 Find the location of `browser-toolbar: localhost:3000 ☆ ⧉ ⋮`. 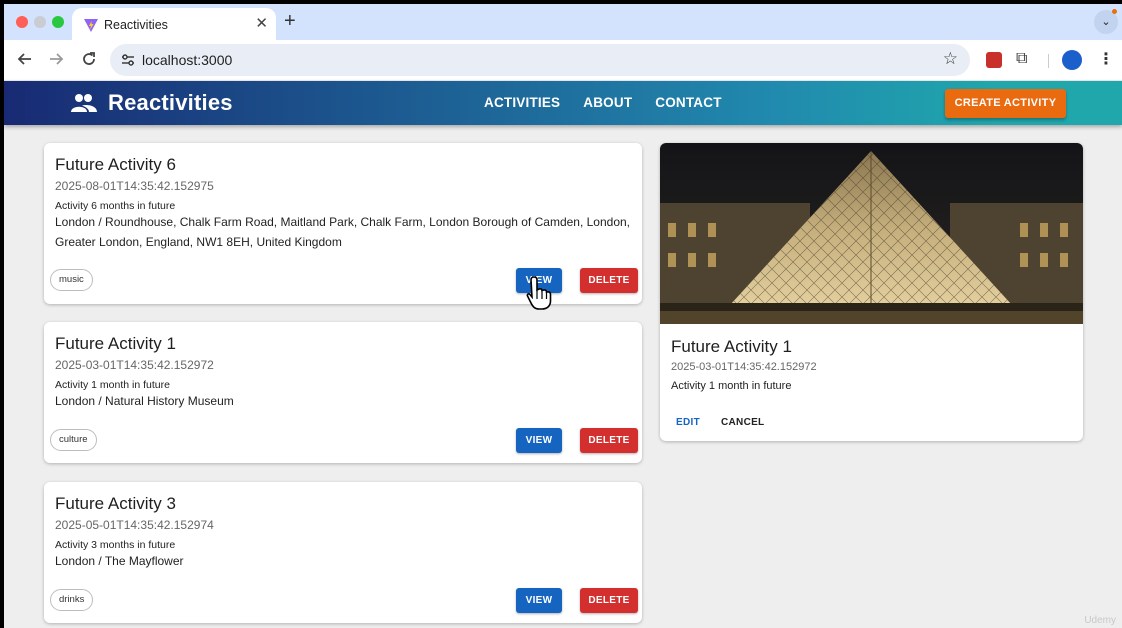

browser-toolbar: localhost:3000 ☆ ⧉ ⋮ is located at coordinates (563, 60).